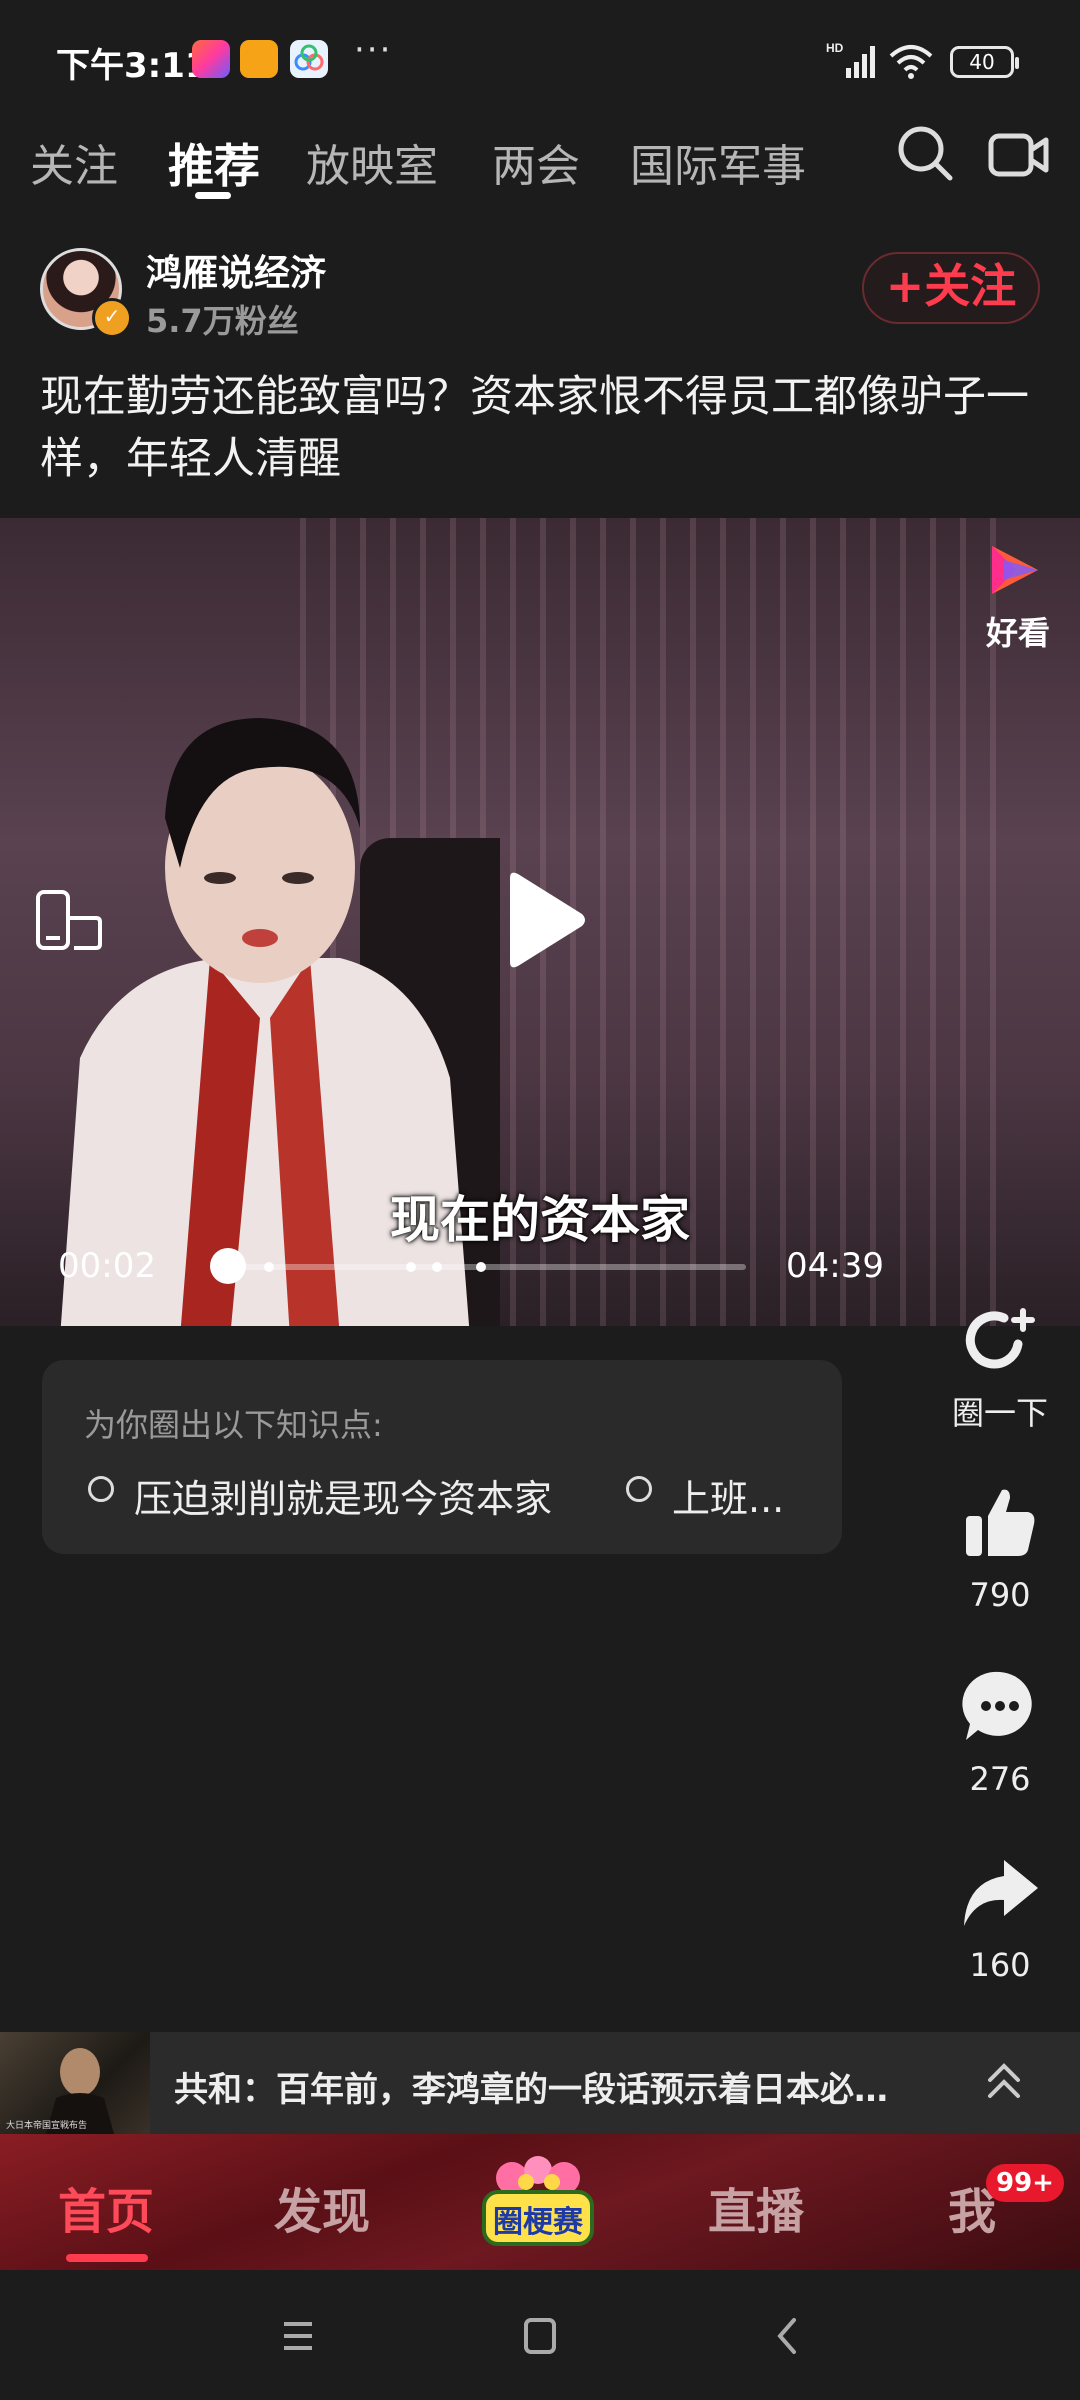 Image resolution: width=1080 pixels, height=2400 pixels. What do you see at coordinates (298, 2336) in the screenshot?
I see `menu-icon` at bounding box center [298, 2336].